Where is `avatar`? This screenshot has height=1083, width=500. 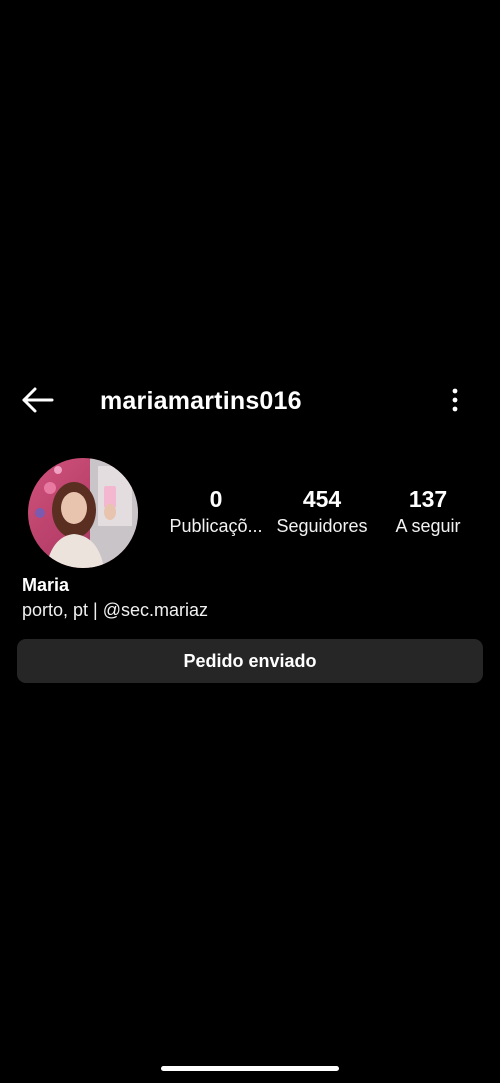 avatar is located at coordinates (83, 513).